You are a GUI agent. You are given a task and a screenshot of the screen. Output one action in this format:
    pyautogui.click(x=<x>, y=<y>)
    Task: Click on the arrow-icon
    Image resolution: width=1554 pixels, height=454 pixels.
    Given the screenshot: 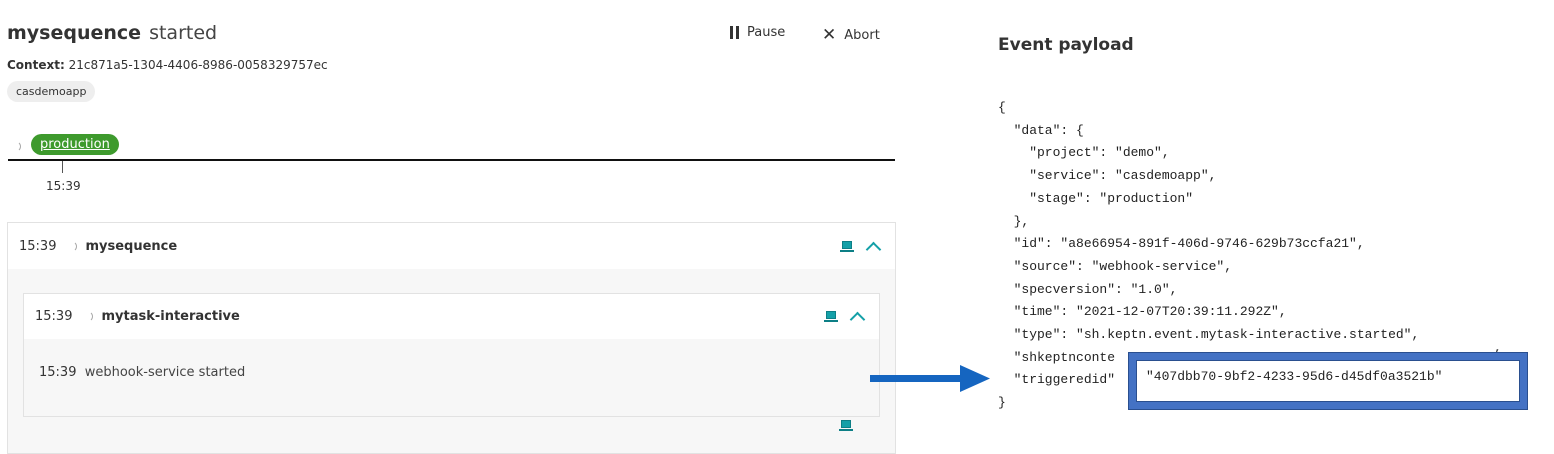 What is the action you would take?
    pyautogui.click(x=930, y=378)
    